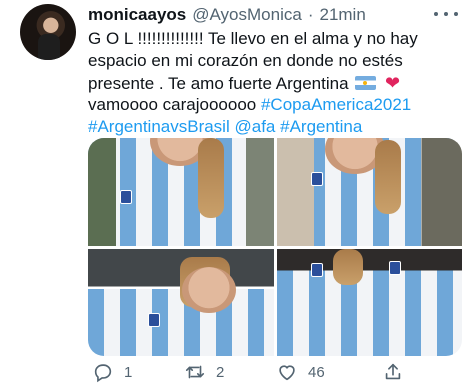 This screenshot has height=390, width=474. I want to click on tweet-text-line-3: presente . Te amo fuerte Argentina ❤, so click(276, 83).